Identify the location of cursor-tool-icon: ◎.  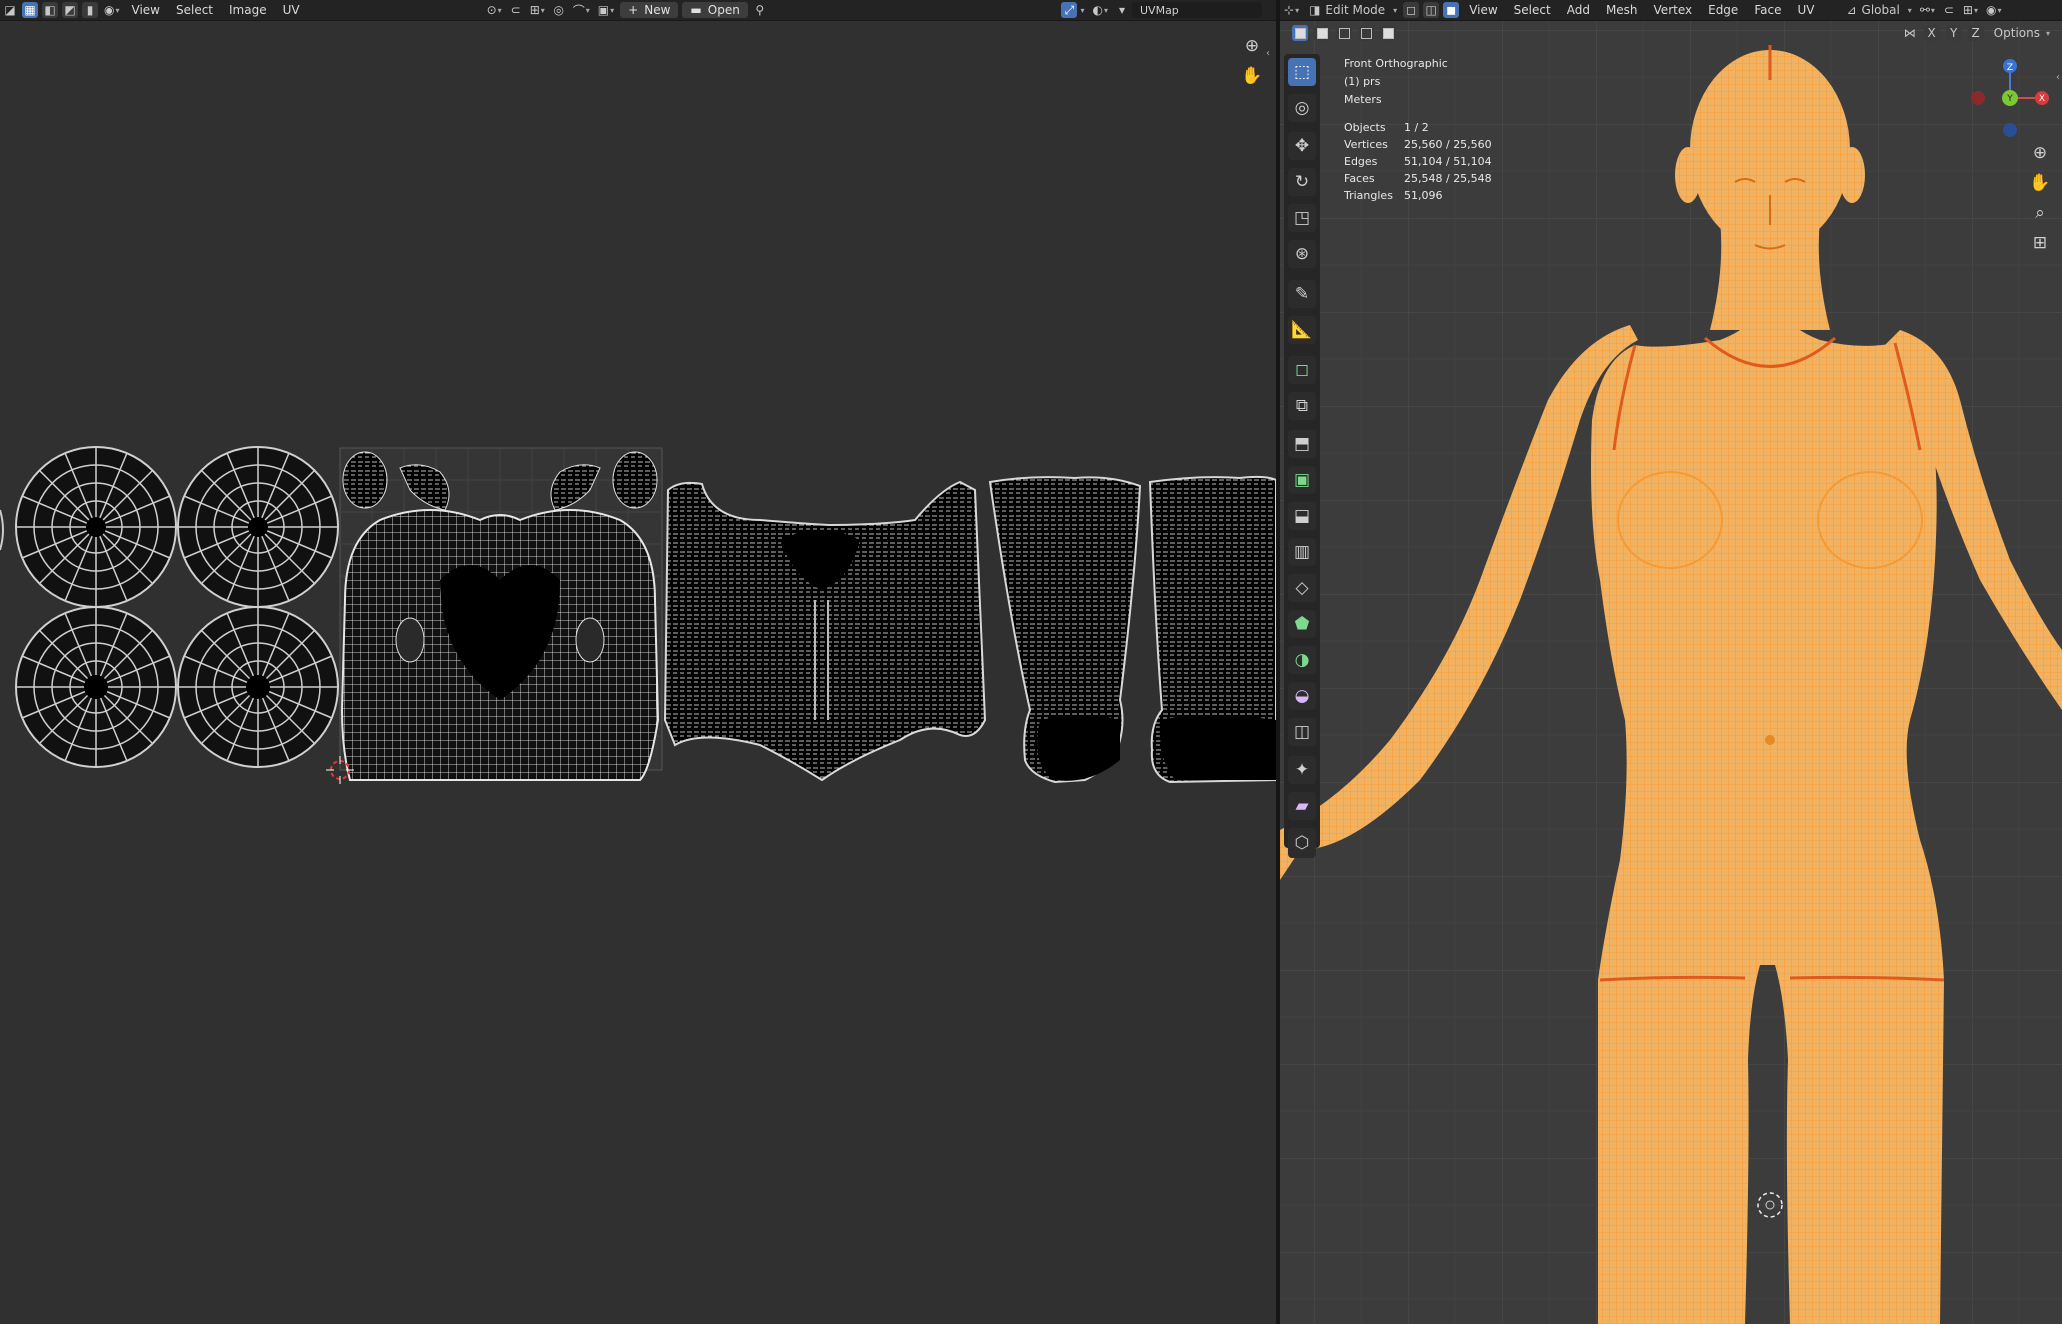
(1302, 108).